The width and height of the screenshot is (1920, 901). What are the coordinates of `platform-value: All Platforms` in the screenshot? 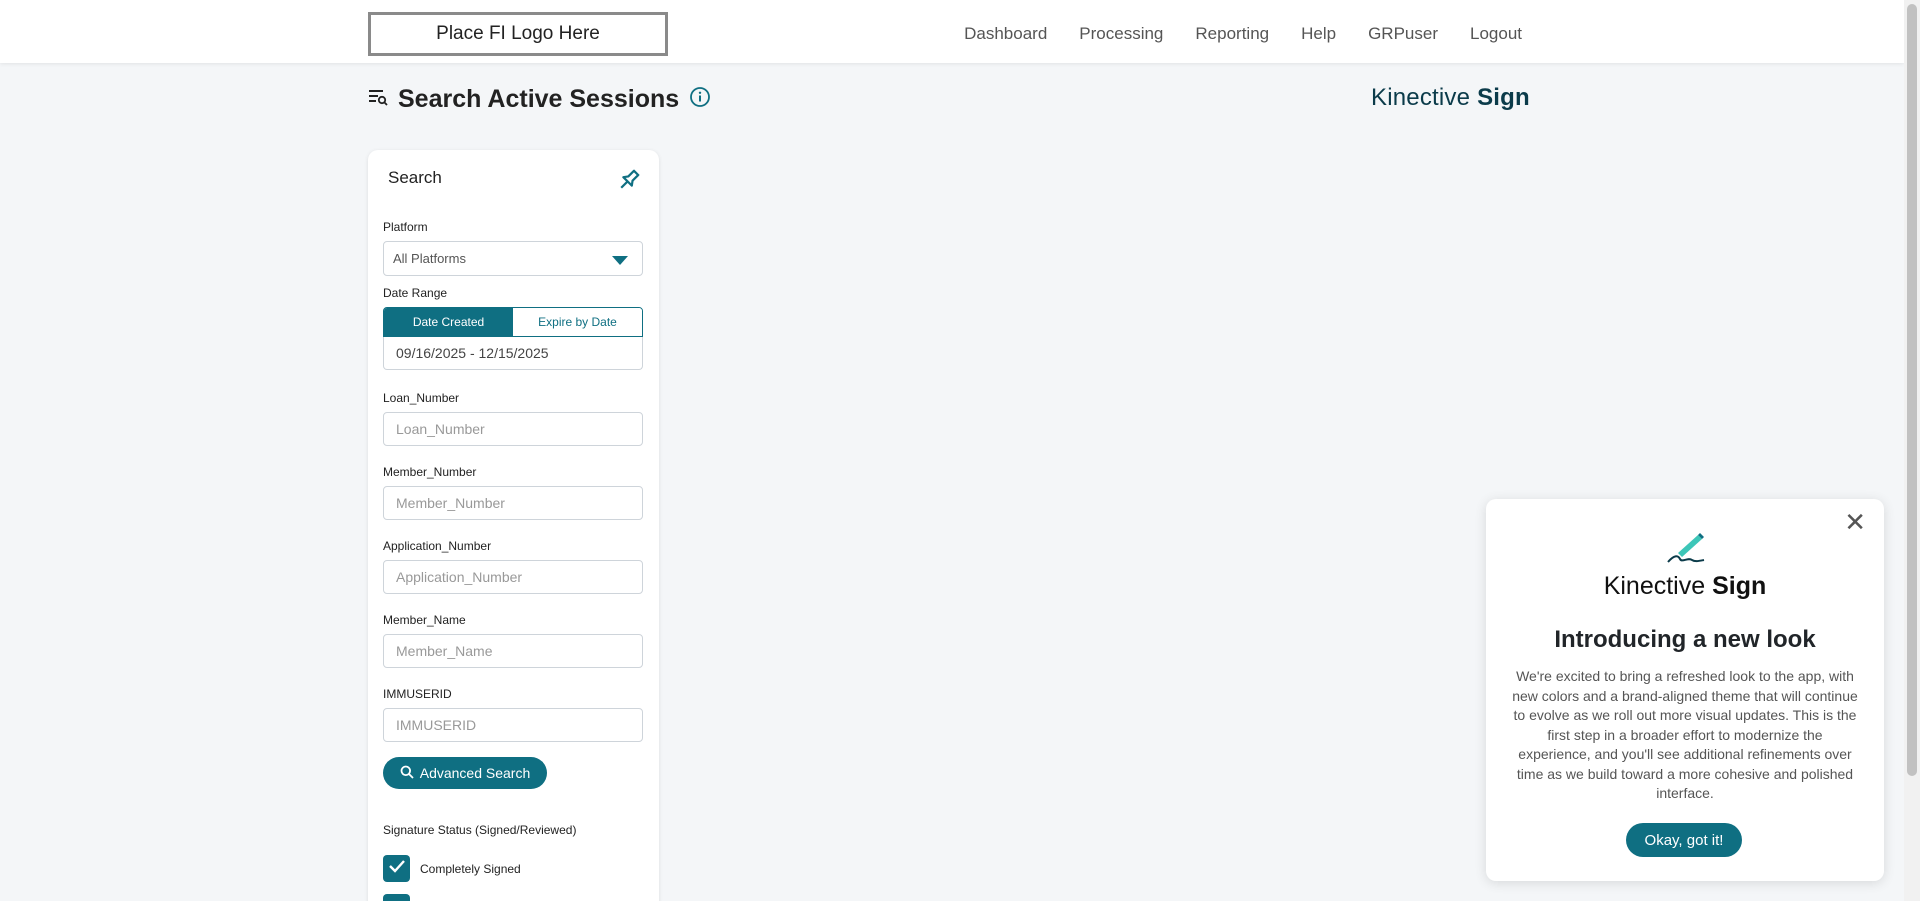 It's located at (429, 258).